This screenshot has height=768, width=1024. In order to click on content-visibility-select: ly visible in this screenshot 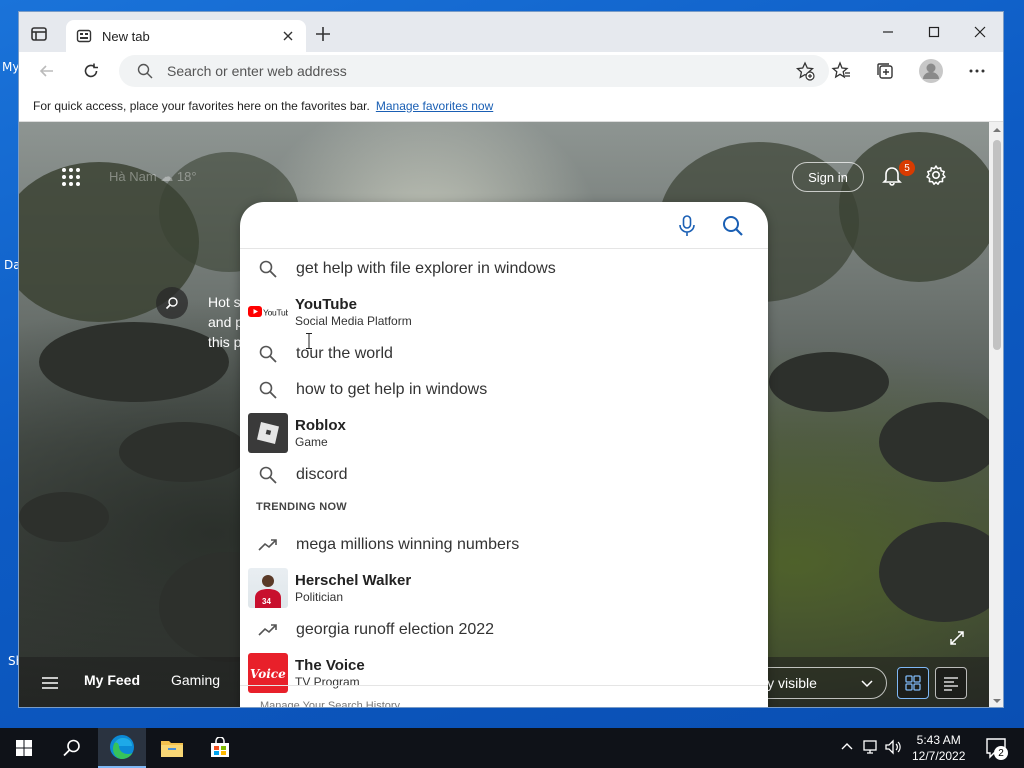, I will do `click(818, 683)`.